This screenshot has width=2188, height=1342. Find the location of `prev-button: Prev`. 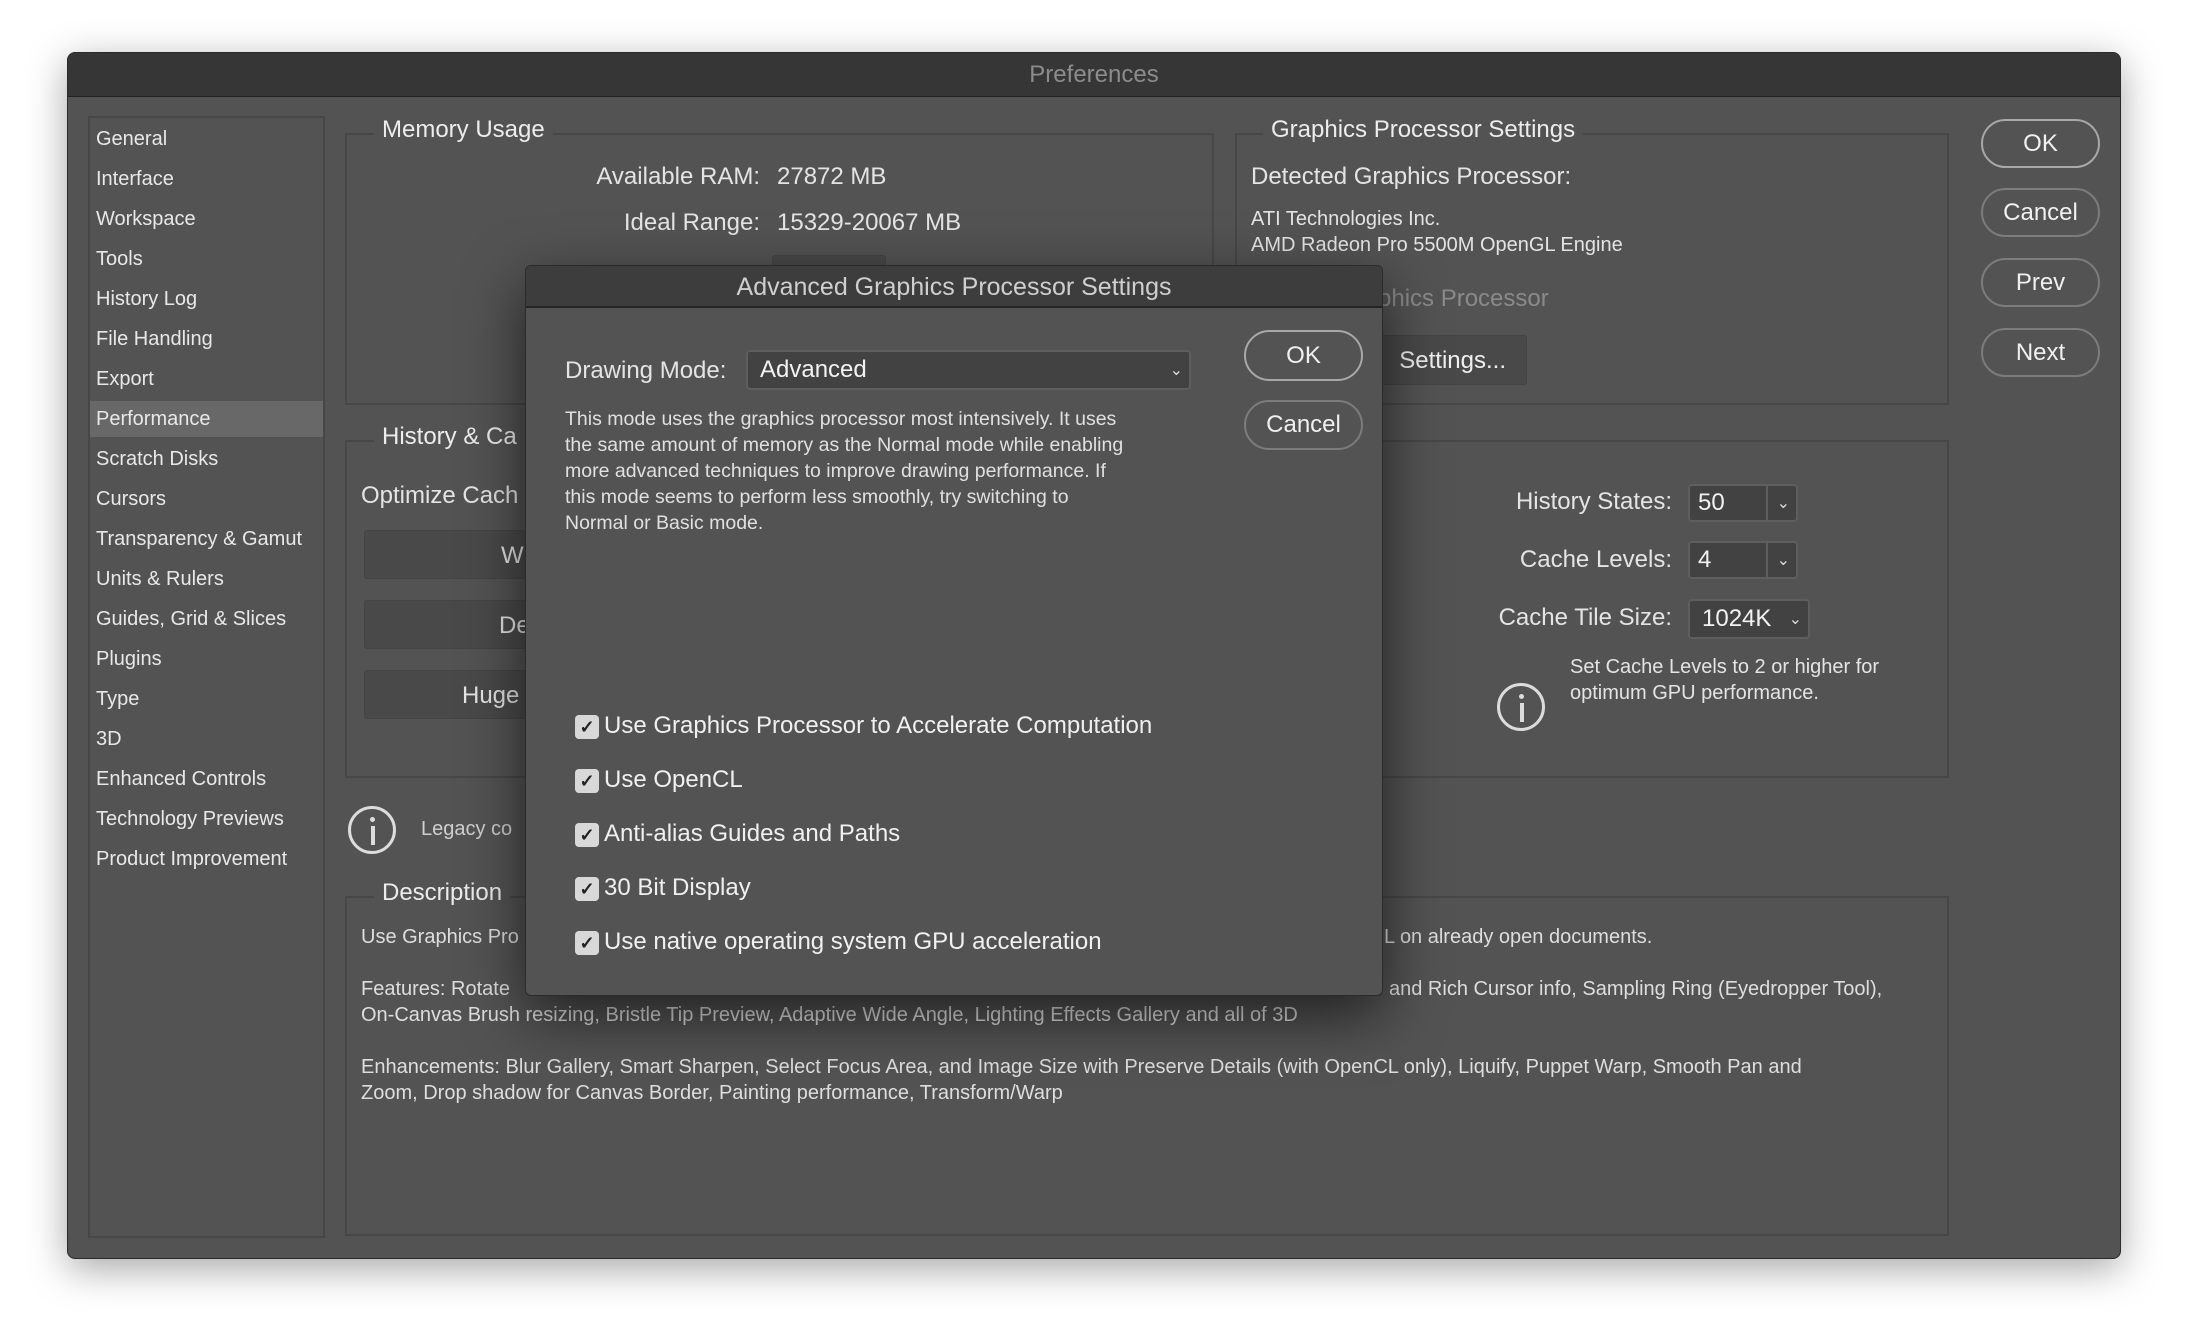

prev-button: Prev is located at coordinates (2040, 282).